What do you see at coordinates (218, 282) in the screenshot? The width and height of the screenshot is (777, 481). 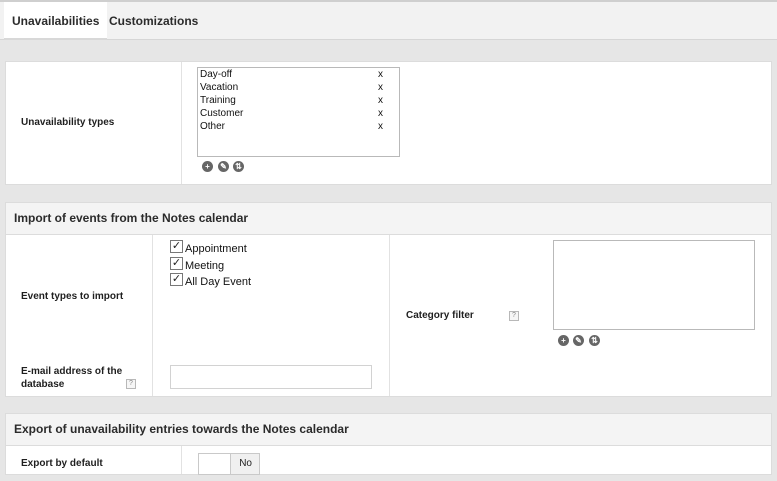 I see `all-day-event-checkbox-label: All Day Event` at bounding box center [218, 282].